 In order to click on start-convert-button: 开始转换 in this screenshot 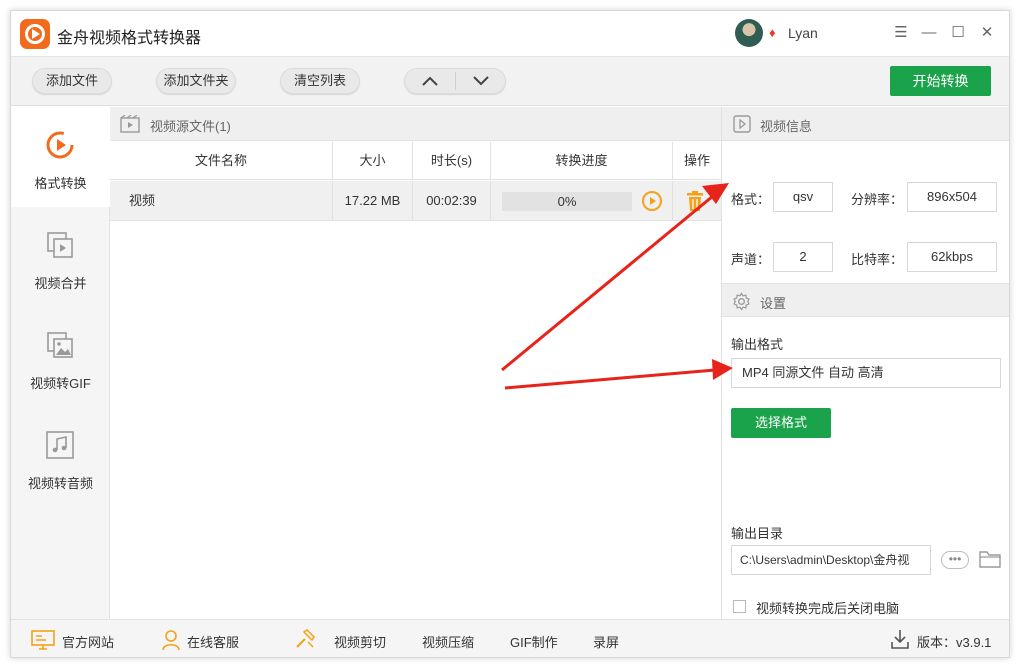, I will do `click(940, 81)`.